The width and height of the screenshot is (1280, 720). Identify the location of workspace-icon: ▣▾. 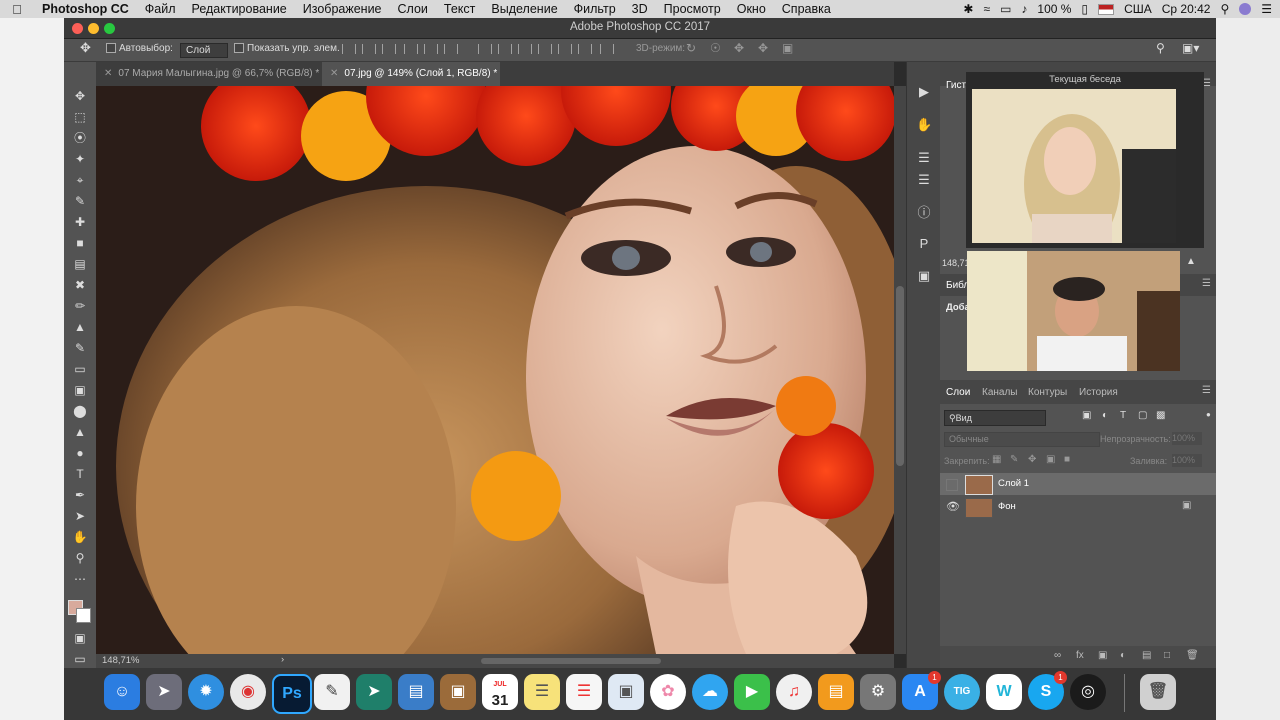
(1190, 48).